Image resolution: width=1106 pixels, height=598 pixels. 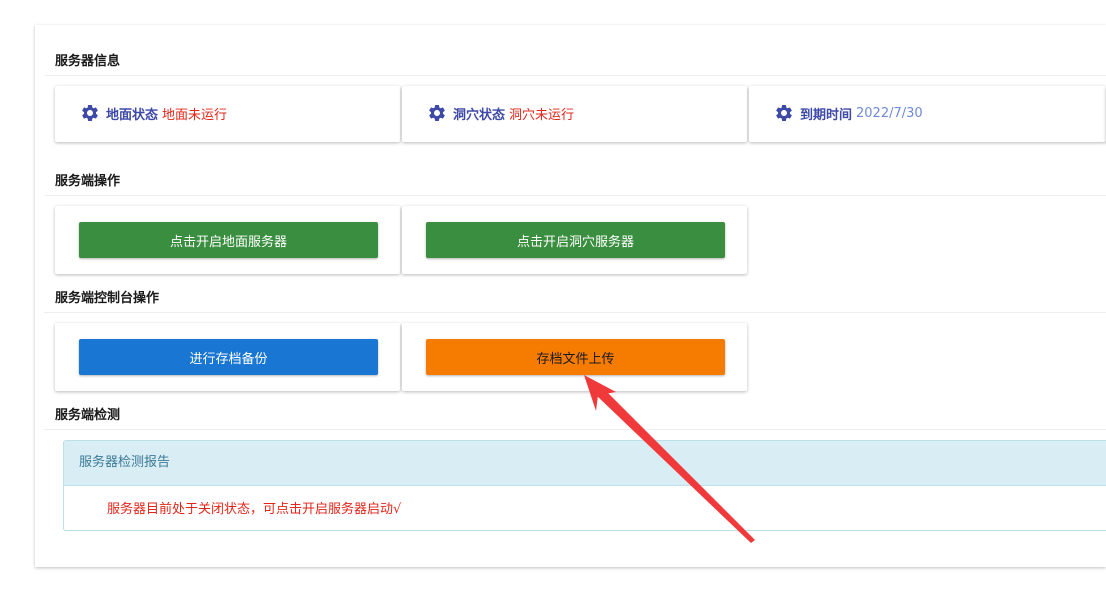 What do you see at coordinates (889, 113) in the screenshot?
I see `expiry-value: 2022/7/30` at bounding box center [889, 113].